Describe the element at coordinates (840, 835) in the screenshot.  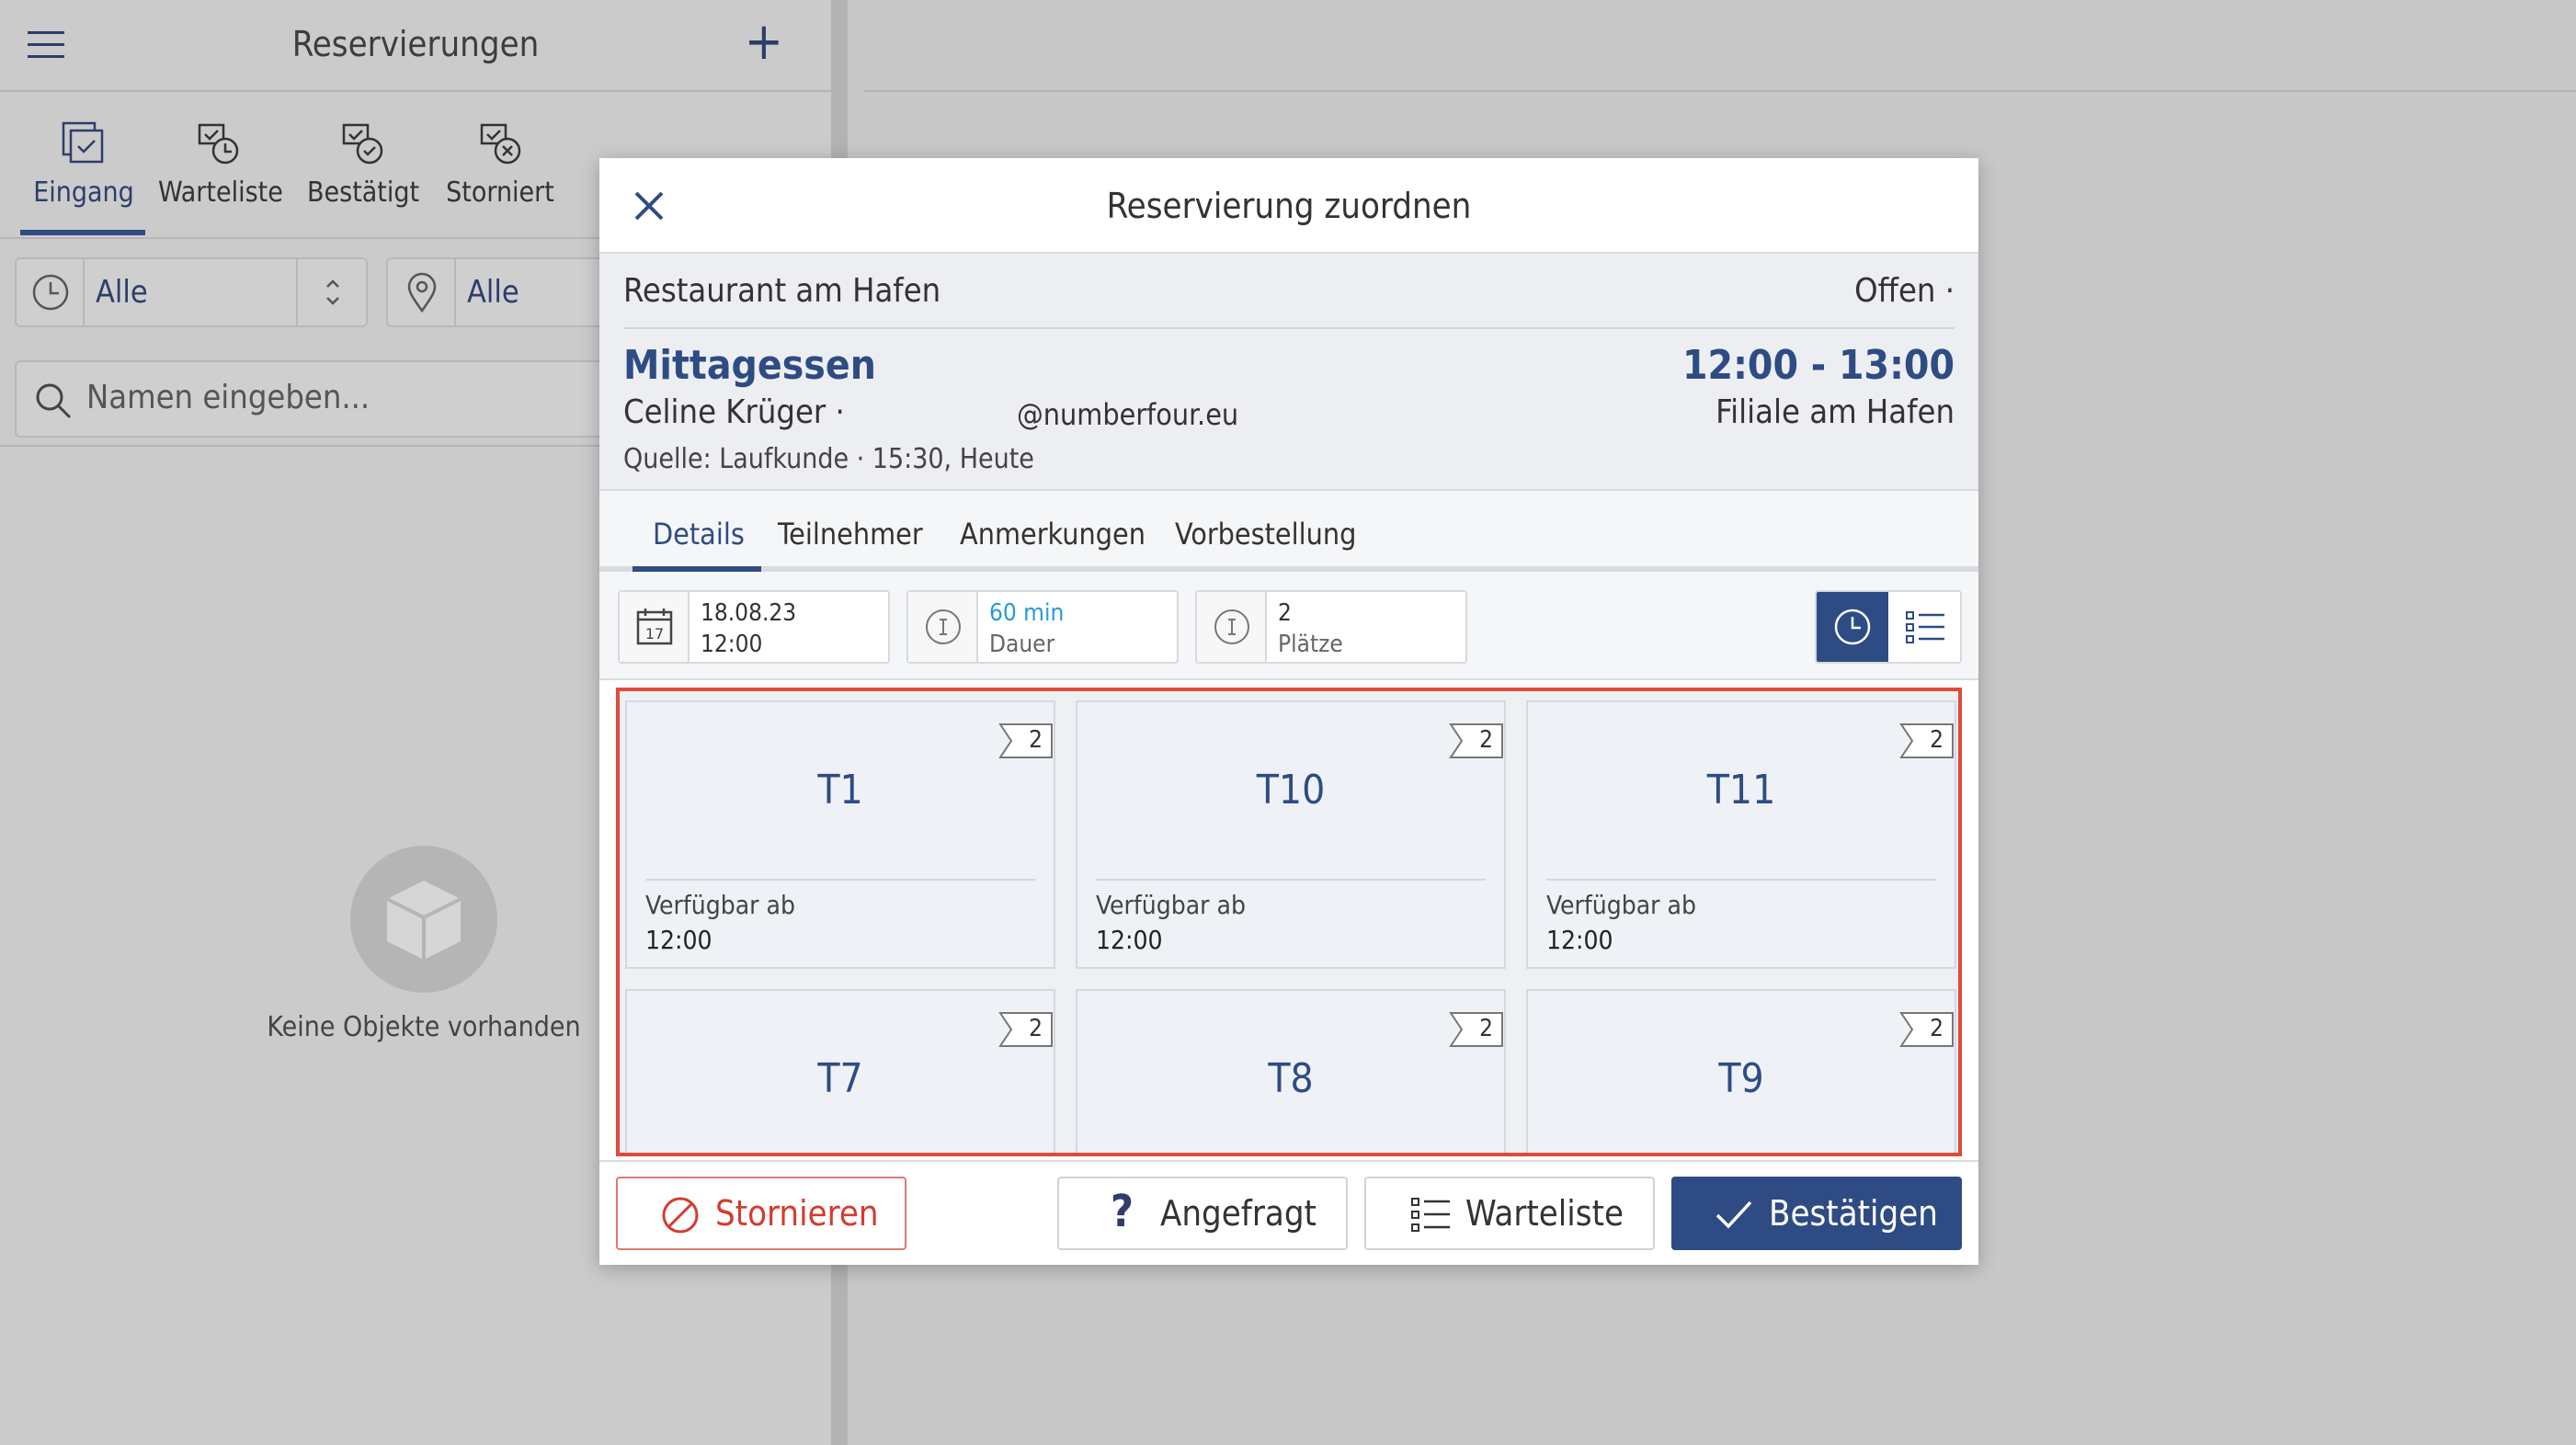
I see `table-card-t1: 2 T1 Verfügbar ab 12:00` at that location.